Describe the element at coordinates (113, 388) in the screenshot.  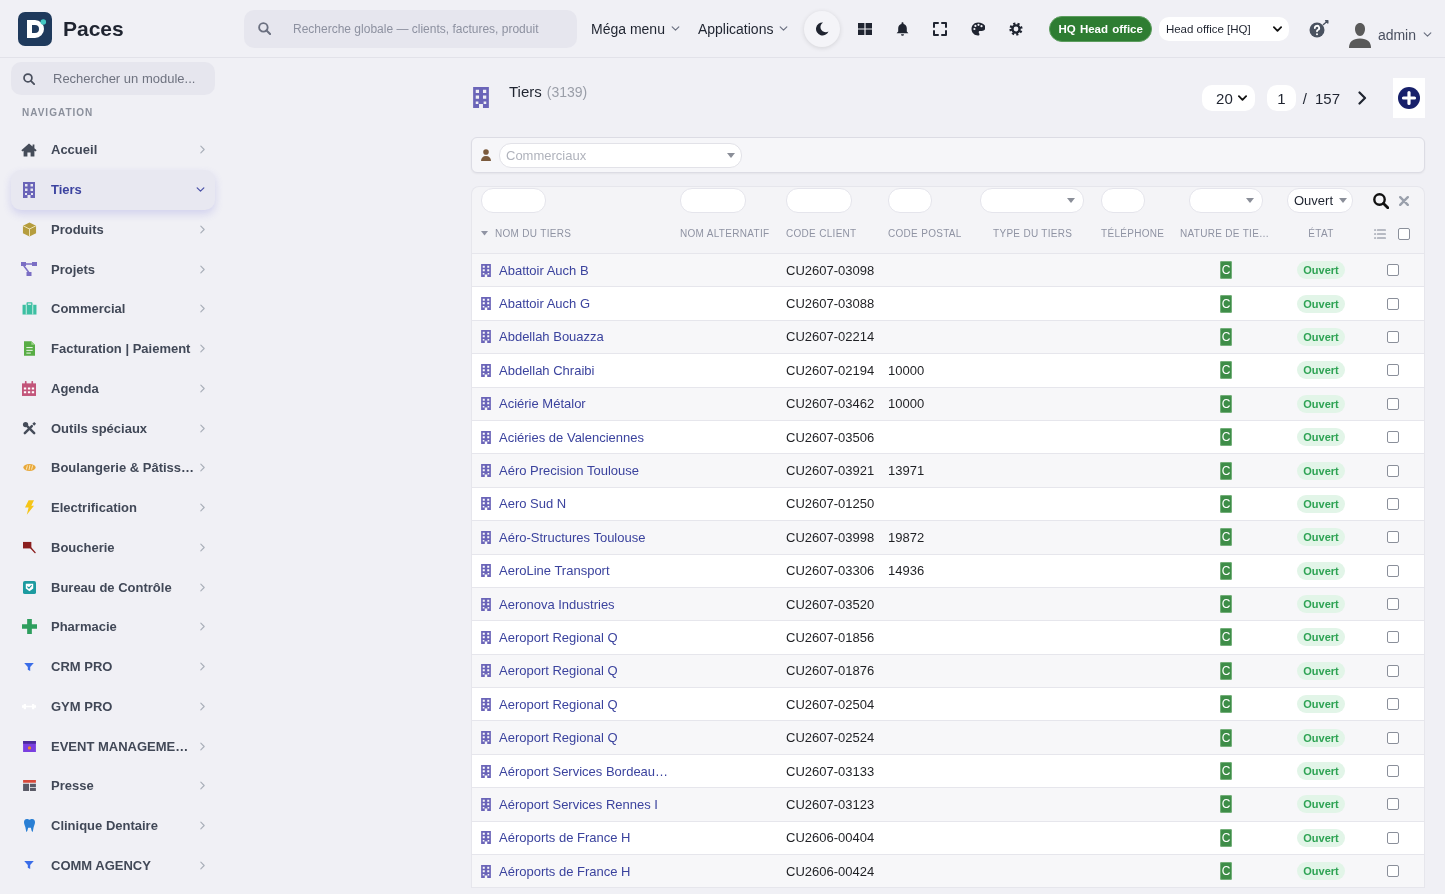
I see `nav-item: Agenda` at that location.